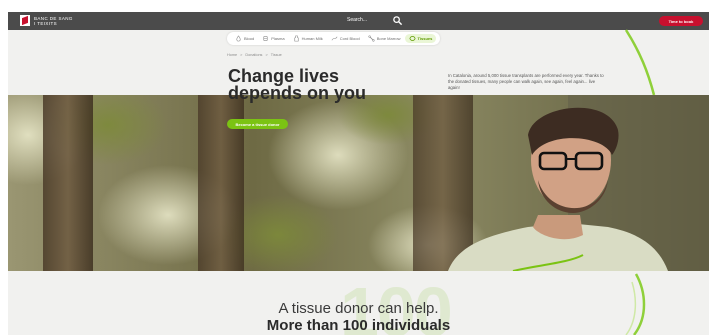  What do you see at coordinates (297, 93) in the screenshot?
I see `page-title-line-2: depends on you` at bounding box center [297, 93].